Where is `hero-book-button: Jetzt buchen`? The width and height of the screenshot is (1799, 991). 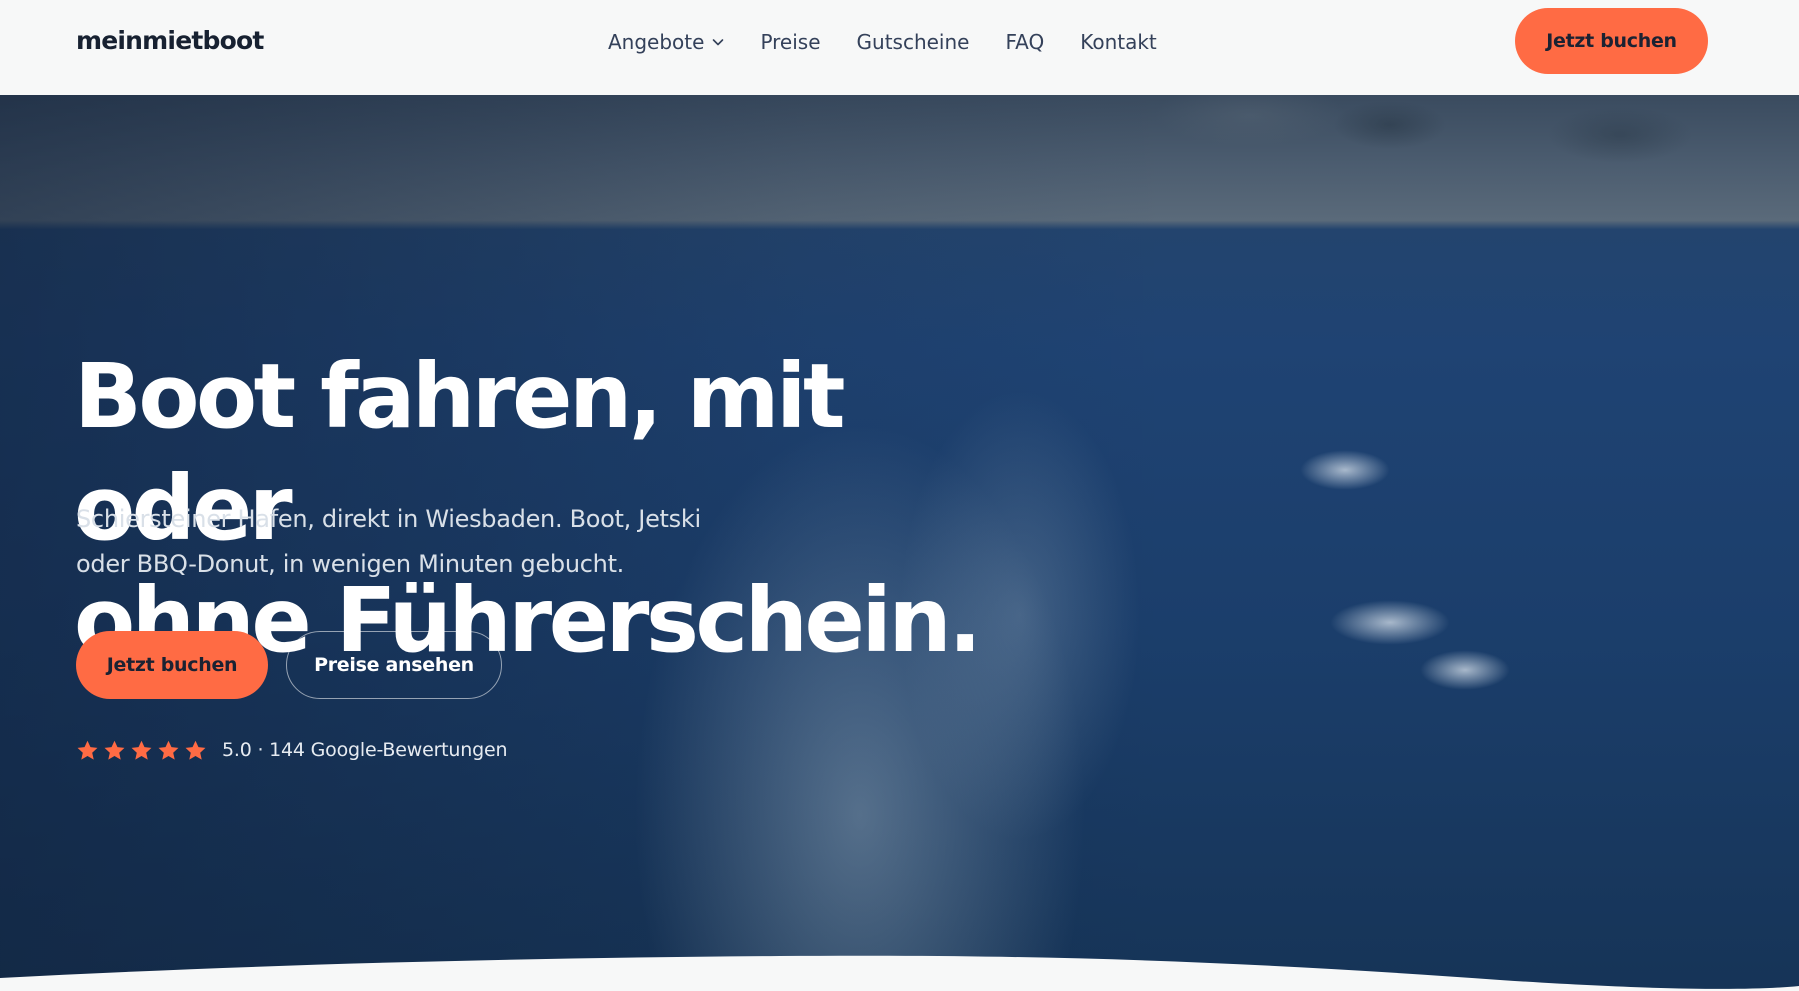
hero-book-button: Jetzt buchen is located at coordinates (172, 665).